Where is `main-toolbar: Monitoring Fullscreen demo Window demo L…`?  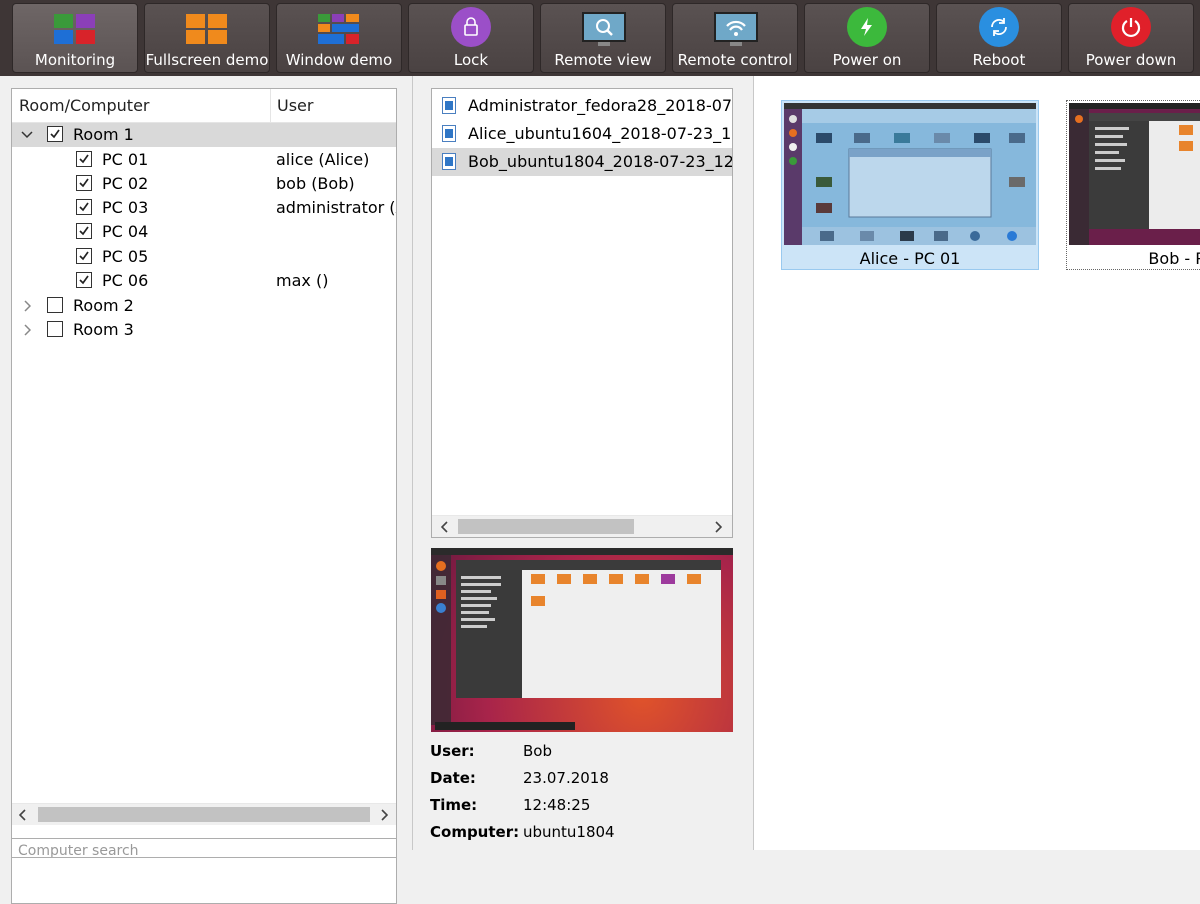
main-toolbar: Monitoring Fullscreen demo Window demo L… is located at coordinates (600, 38).